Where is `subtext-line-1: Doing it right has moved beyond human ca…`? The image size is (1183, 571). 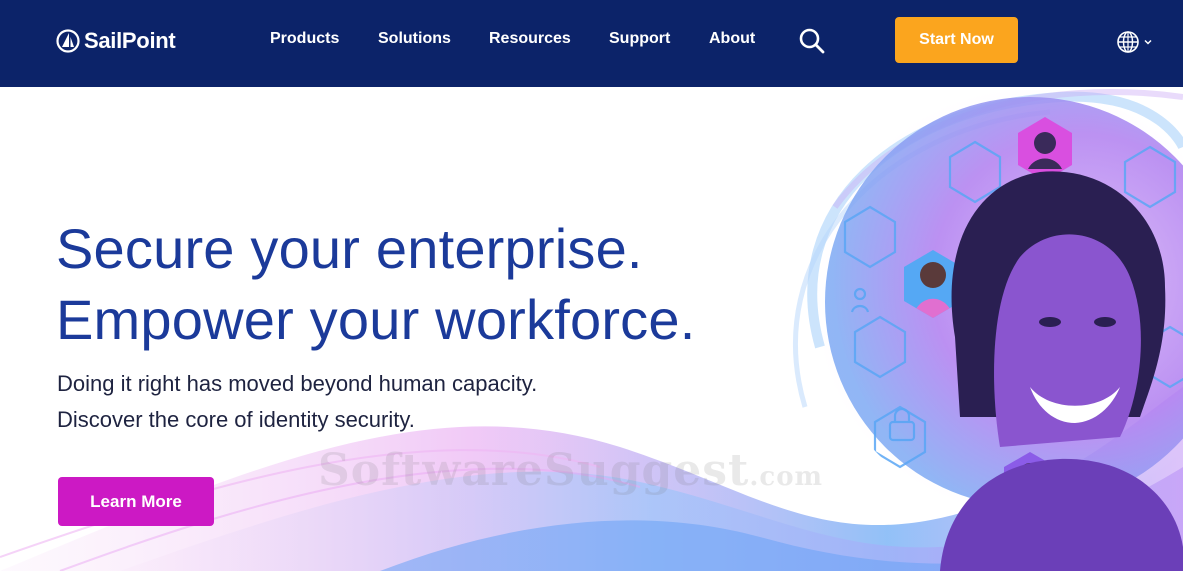 subtext-line-1: Doing it right has moved beyond human ca… is located at coordinates (297, 383).